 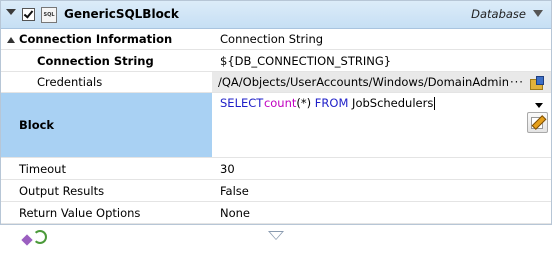 I want to click on sql-text: SELECT count(*) FROM JobSchedulers, so click(x=328, y=103).